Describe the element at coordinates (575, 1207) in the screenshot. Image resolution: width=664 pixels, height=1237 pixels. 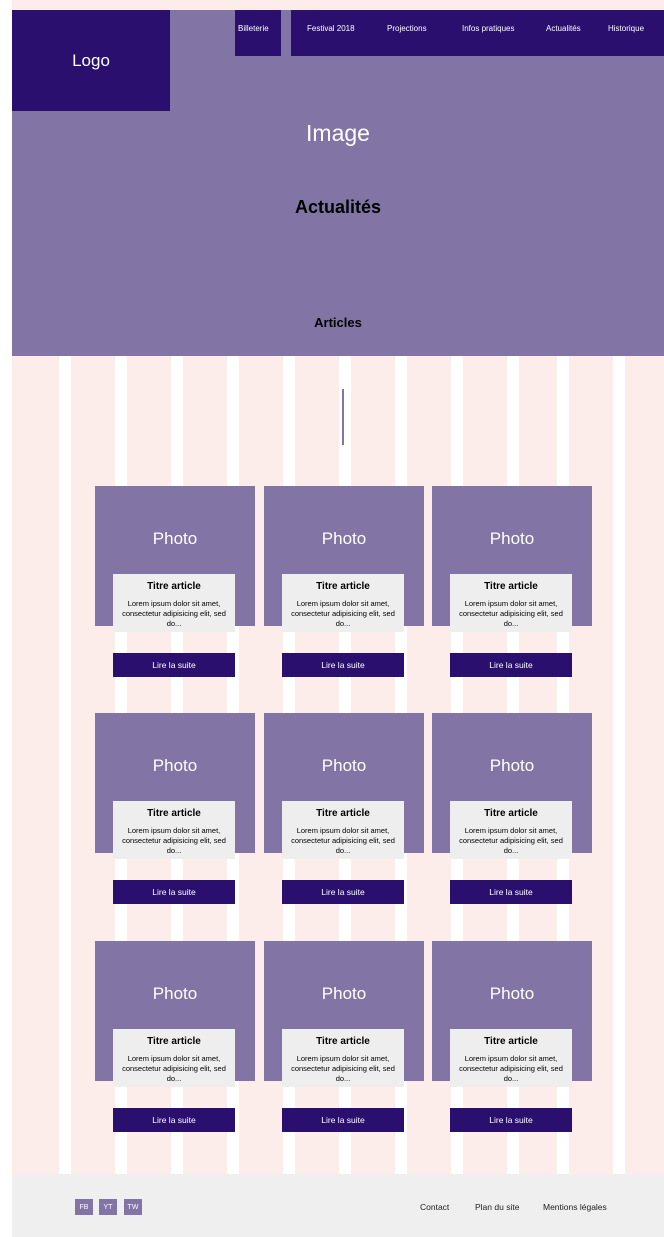
I see `footer-link-mentions-legales: Mentions légales` at that location.